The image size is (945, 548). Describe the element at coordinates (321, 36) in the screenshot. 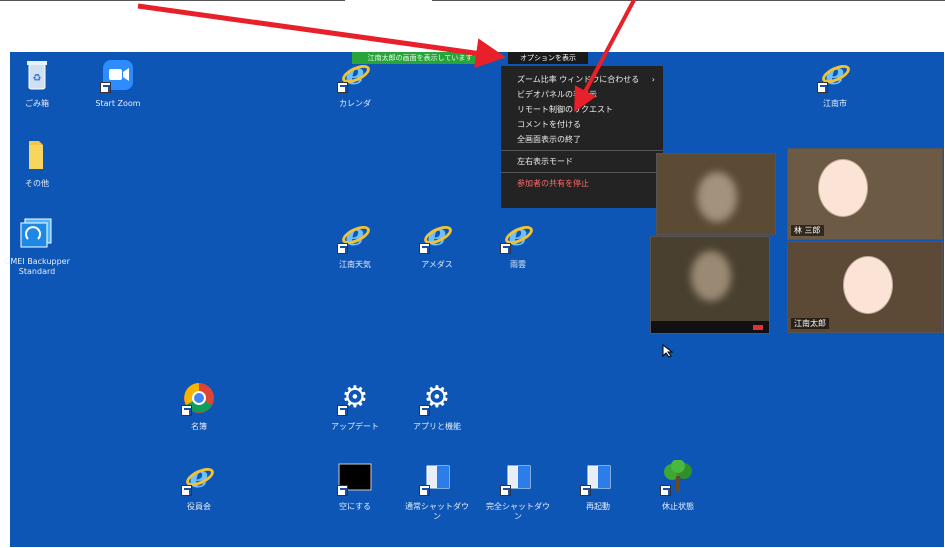

I see `arrow-to-share-bar` at that location.